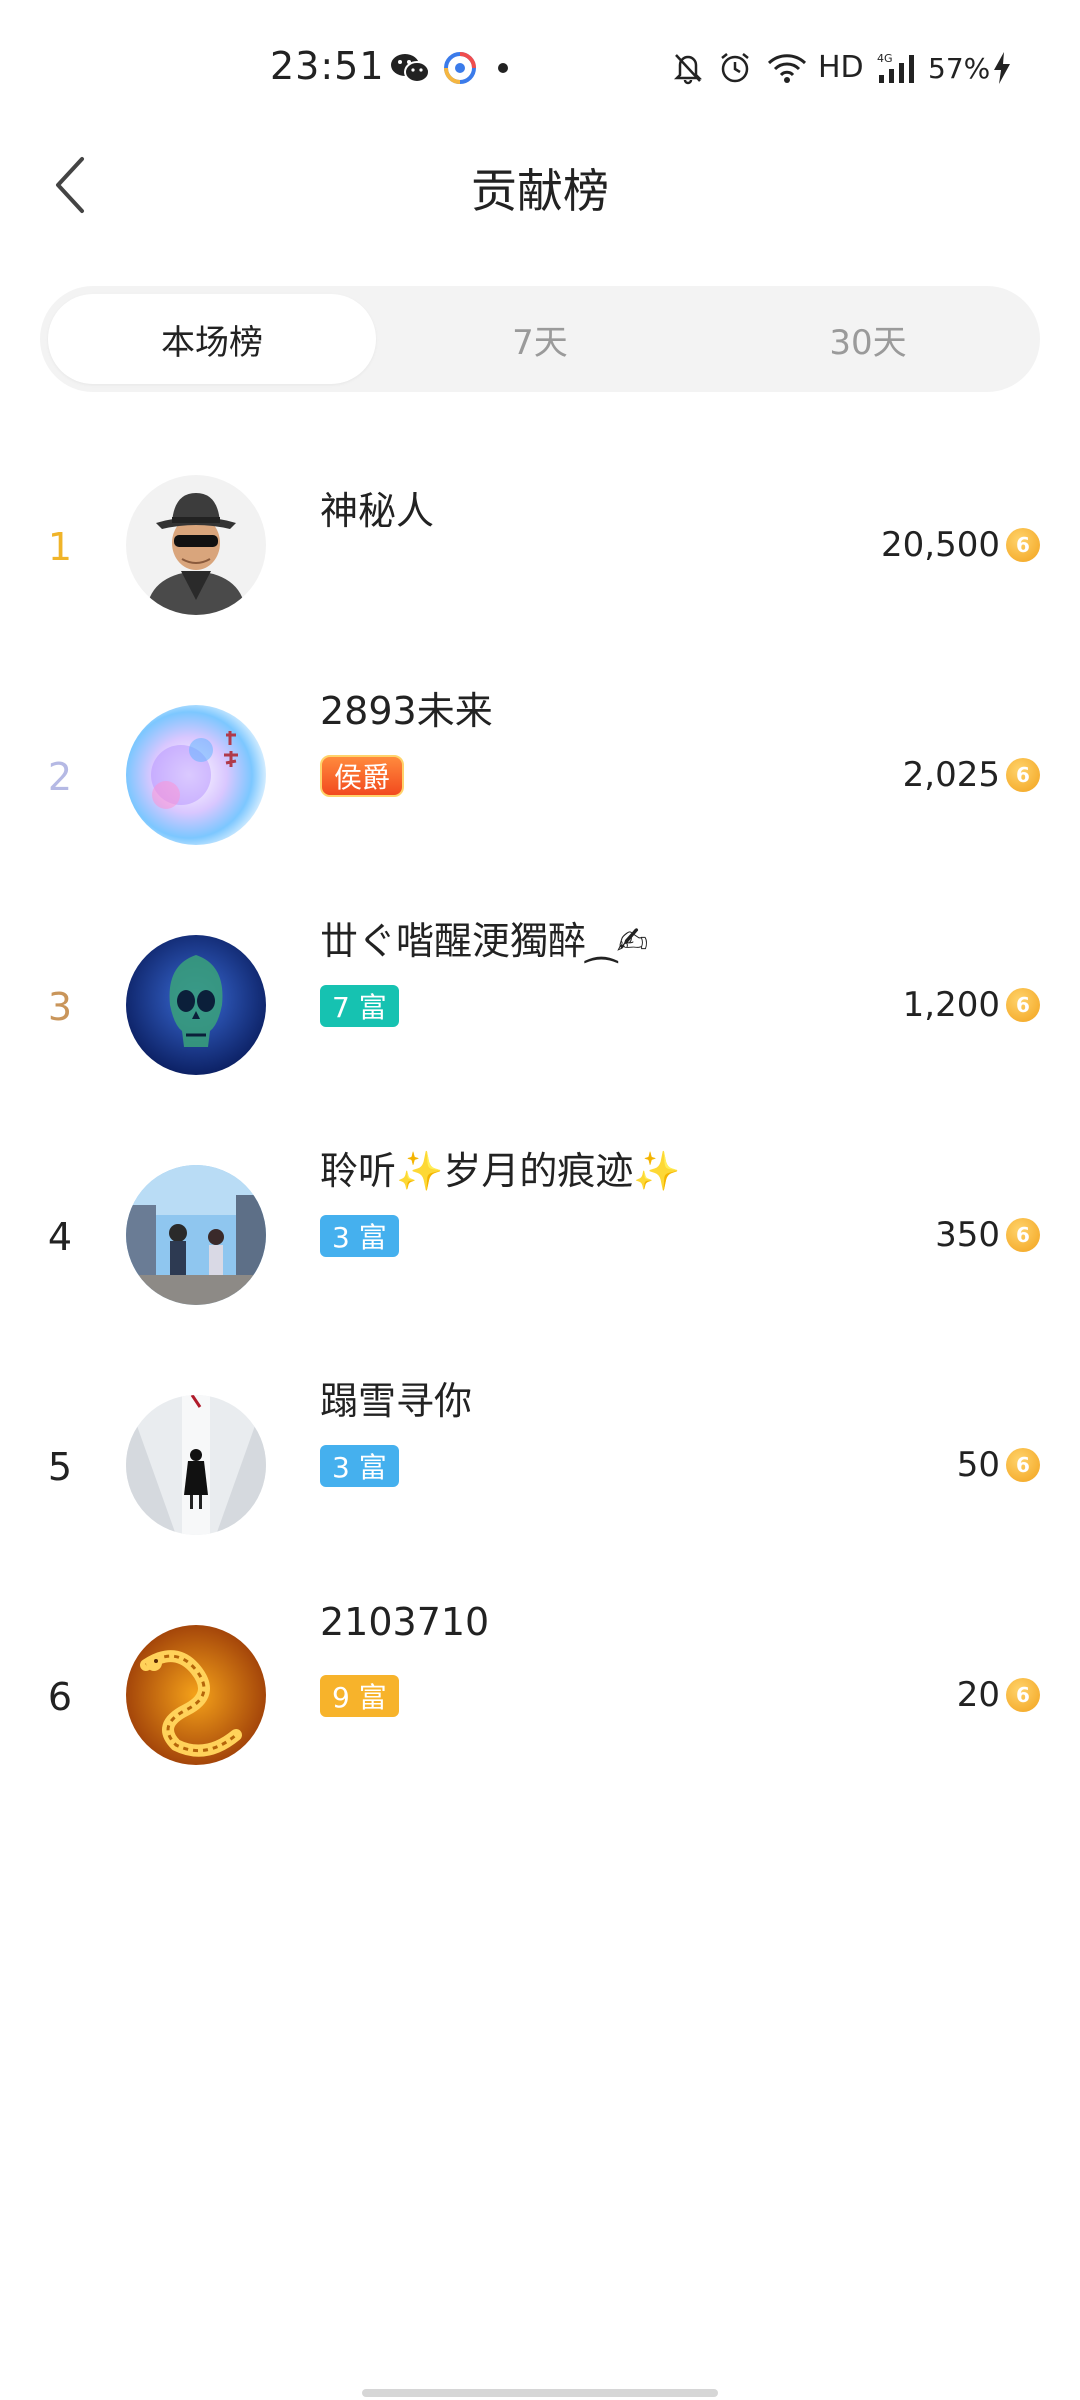  What do you see at coordinates (60, 1467) in the screenshot?
I see `rank-number: 5` at bounding box center [60, 1467].